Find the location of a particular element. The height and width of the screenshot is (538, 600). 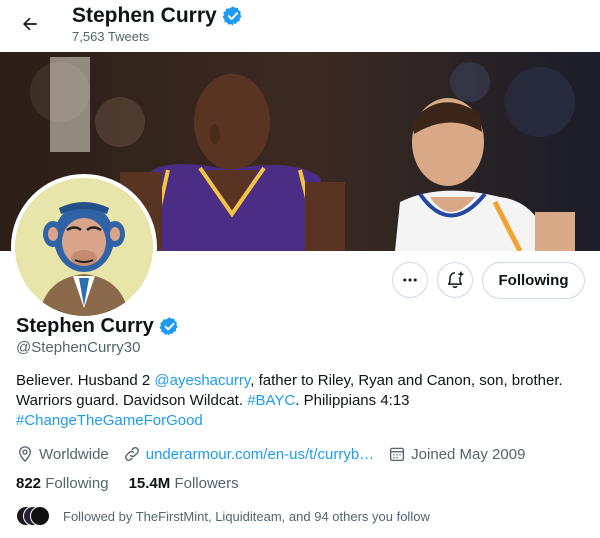

more-button is located at coordinates (410, 280).